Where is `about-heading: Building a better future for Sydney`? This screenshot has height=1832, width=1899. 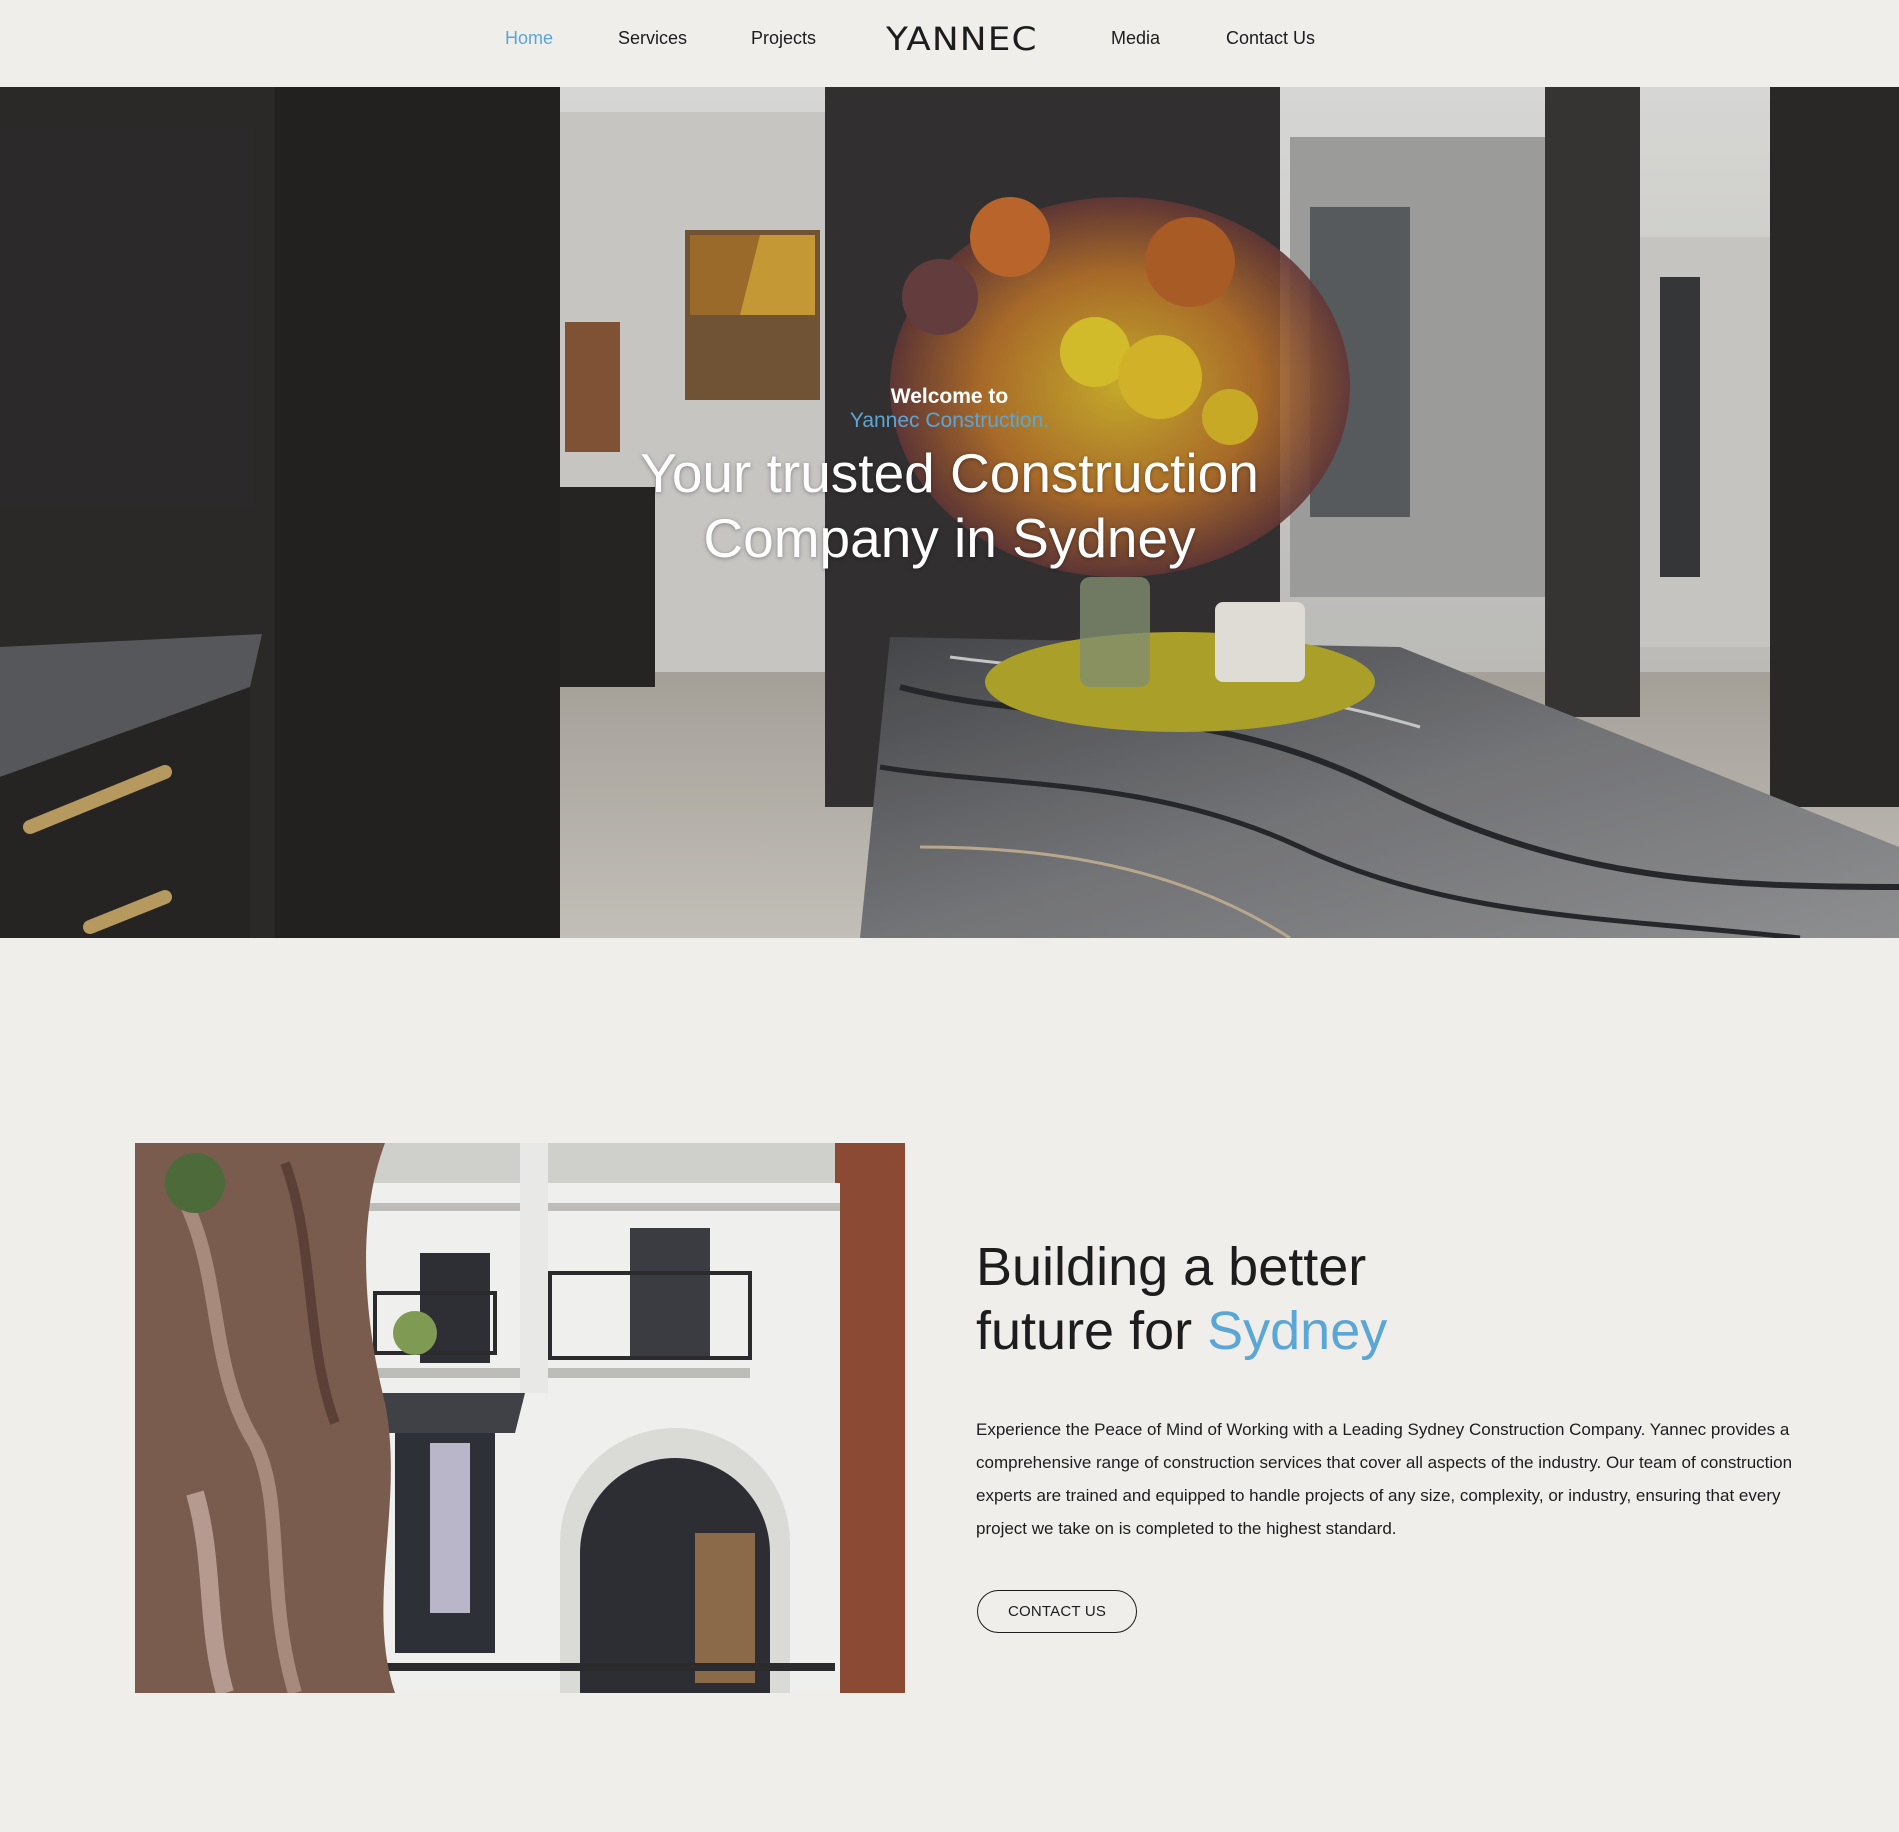
about-heading: Building a better future for Sydney is located at coordinates (1181, 1299).